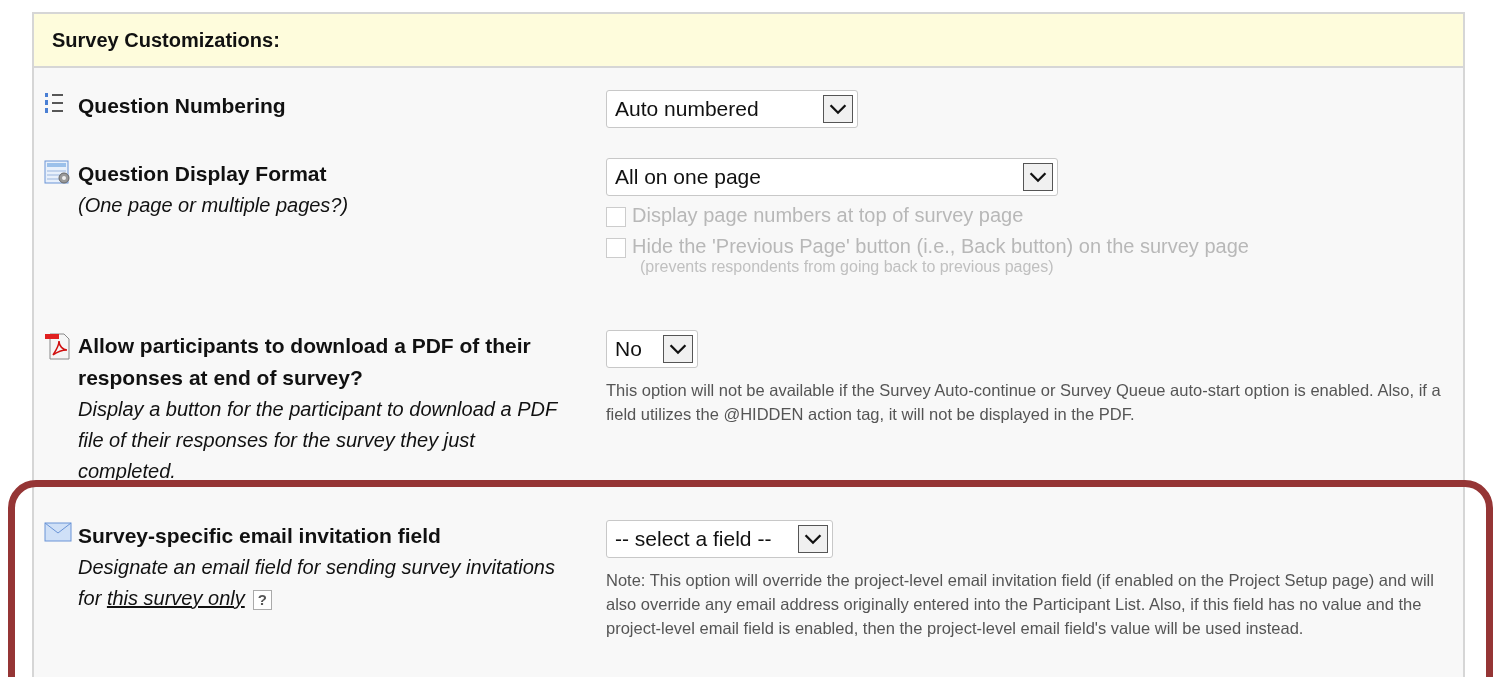  Describe the element at coordinates (748, 41) in the screenshot. I see `panel-header: Survey Customizations:` at that location.